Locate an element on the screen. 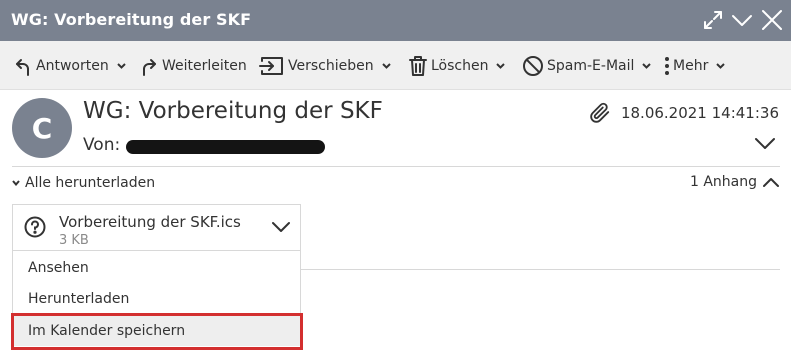 The width and height of the screenshot is (791, 363). expand-details-chevron-icon is located at coordinates (765, 143).